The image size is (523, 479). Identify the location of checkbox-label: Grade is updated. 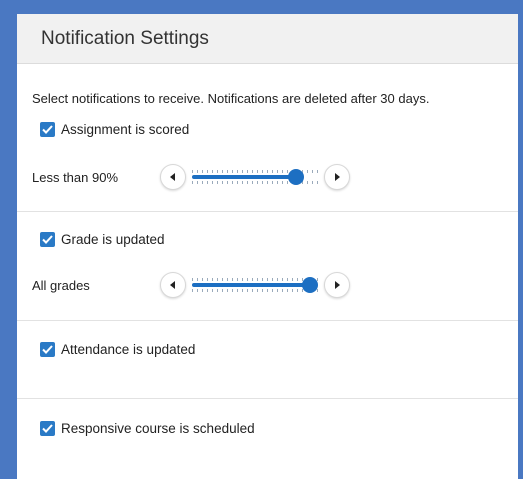
(113, 239).